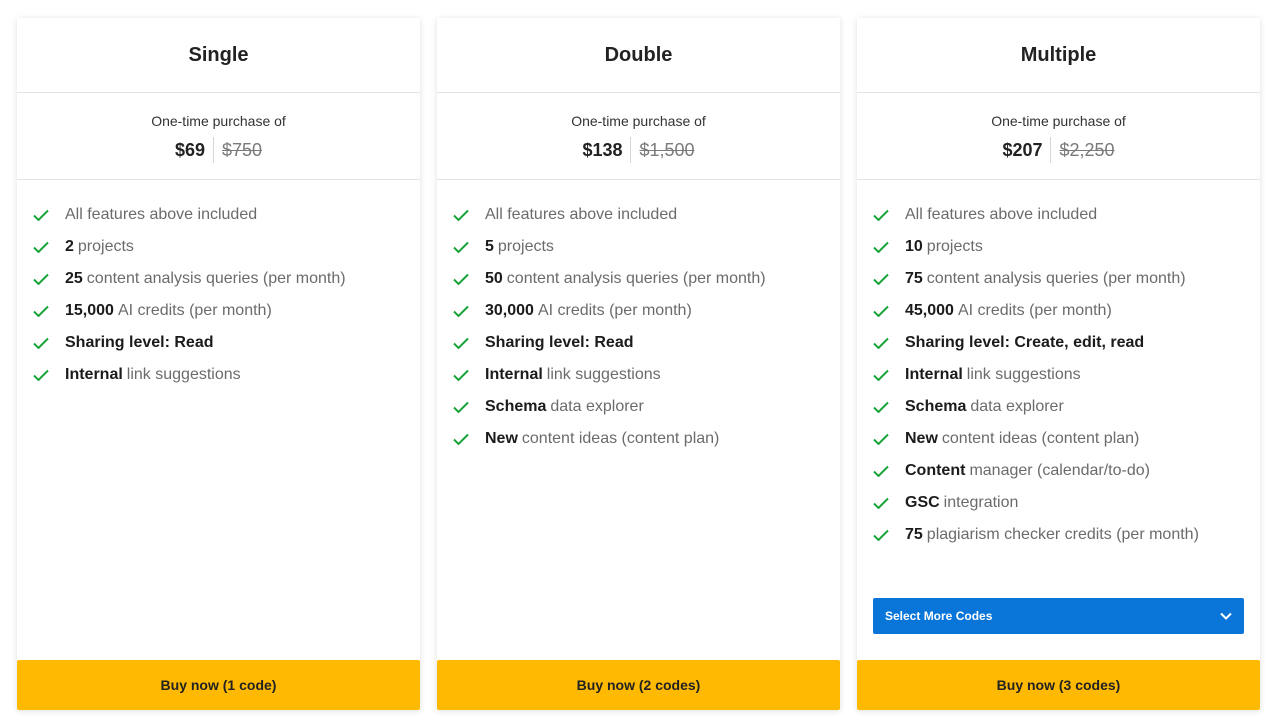 This screenshot has height=721, width=1269. Describe the element at coordinates (646, 247) in the screenshot. I see `feature-item: 5 projects` at that location.